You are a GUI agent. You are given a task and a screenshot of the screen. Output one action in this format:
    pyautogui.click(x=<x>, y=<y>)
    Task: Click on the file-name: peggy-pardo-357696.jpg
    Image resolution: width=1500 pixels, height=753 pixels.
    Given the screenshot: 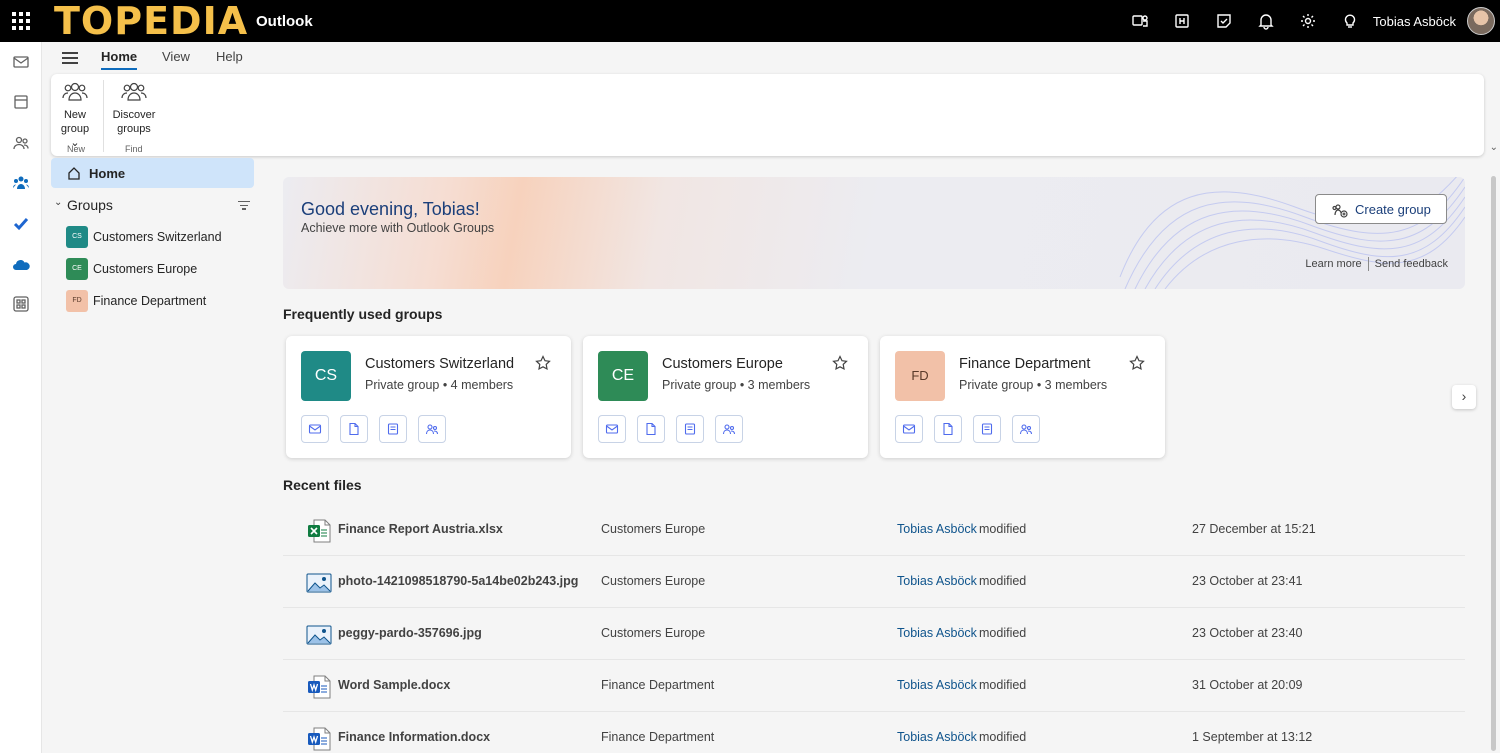 What is the action you would take?
    pyautogui.click(x=410, y=633)
    